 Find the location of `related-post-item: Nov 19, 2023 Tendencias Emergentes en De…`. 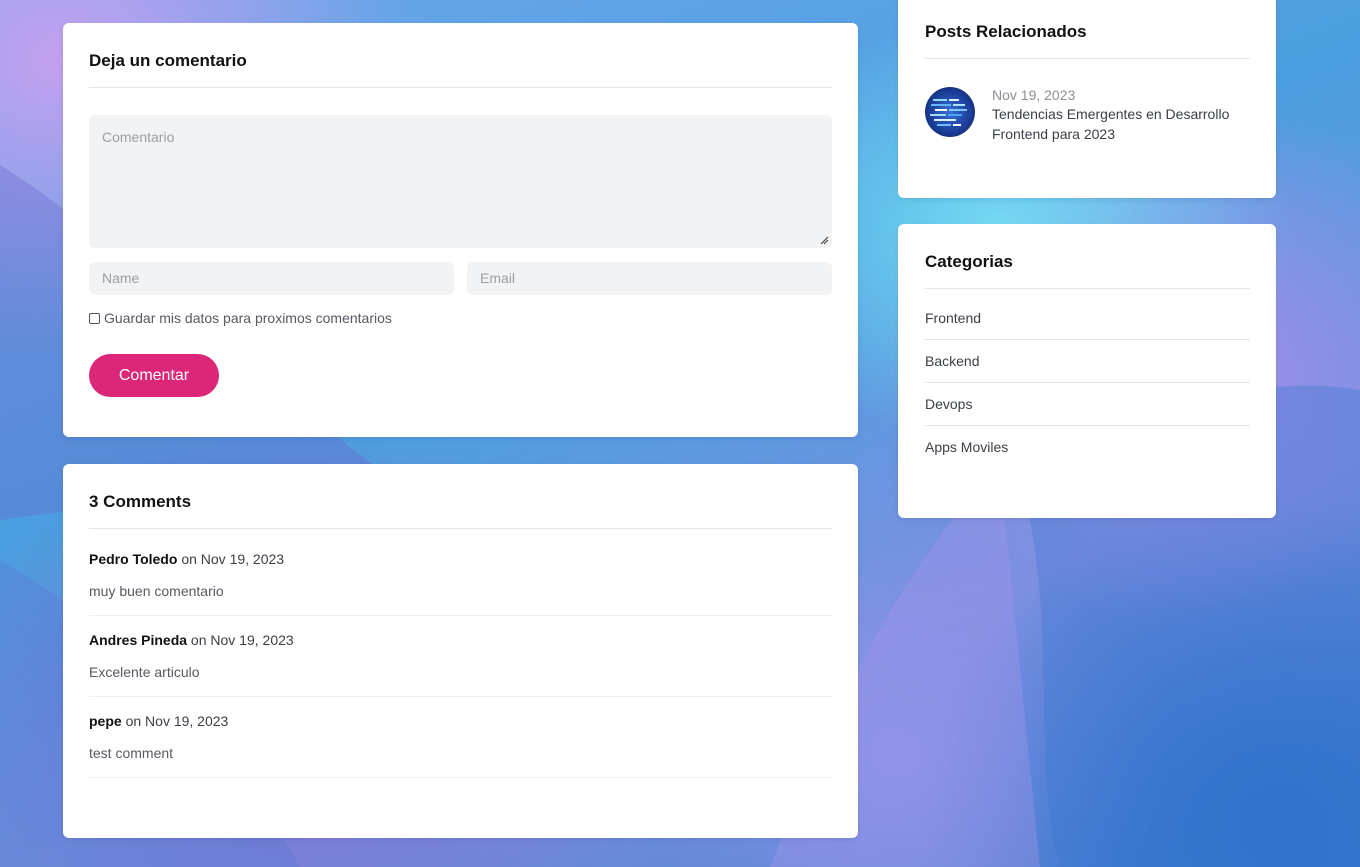

related-post-item: Nov 19, 2023 Tendencias Emergentes en De… is located at coordinates (1087, 115).